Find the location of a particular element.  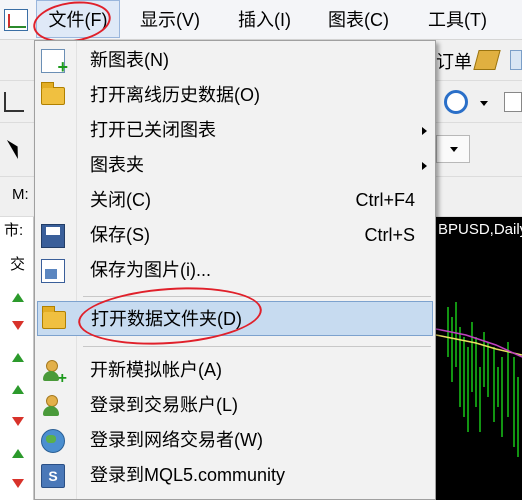

menu-item-shortcut: Ctrl+F4 is located at coordinates (385, 200).